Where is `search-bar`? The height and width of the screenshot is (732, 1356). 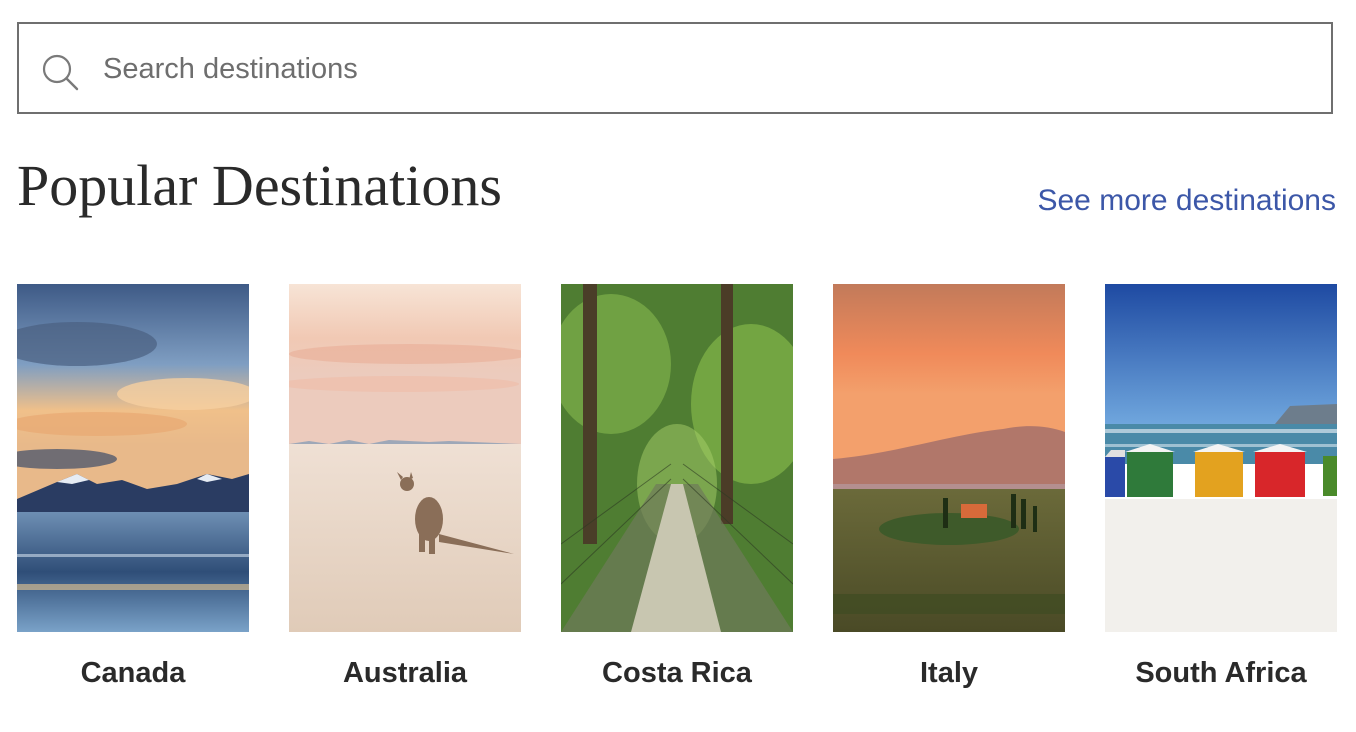 search-bar is located at coordinates (675, 68).